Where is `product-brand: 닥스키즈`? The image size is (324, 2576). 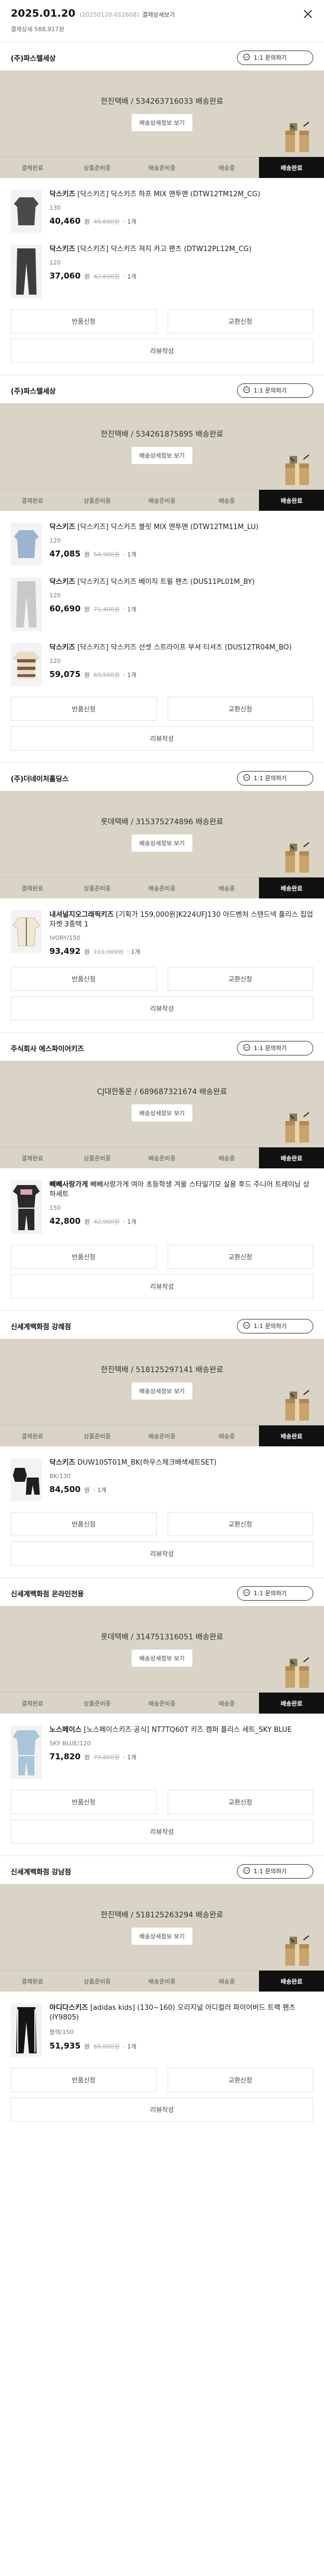
product-brand: 닥스키즈 is located at coordinates (62, 194).